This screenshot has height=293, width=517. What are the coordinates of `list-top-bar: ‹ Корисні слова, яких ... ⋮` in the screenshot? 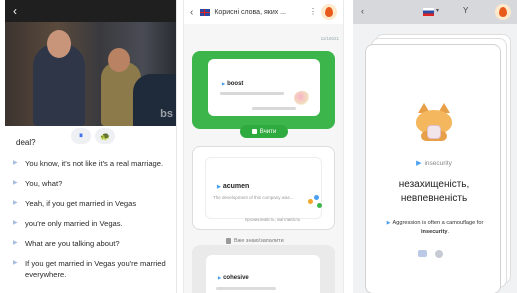 It's located at (263, 12).